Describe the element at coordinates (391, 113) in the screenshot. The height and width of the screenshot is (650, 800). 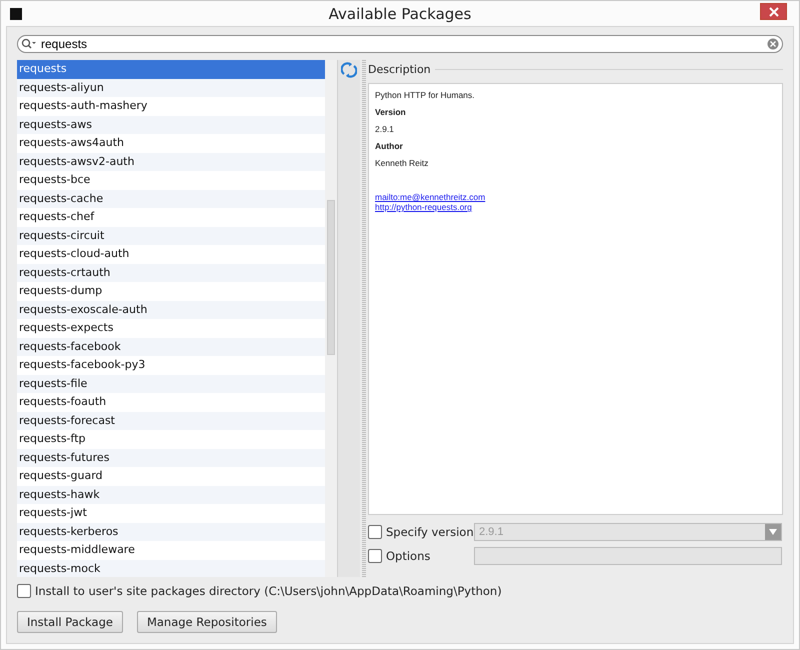
I see `version-label: Version` at that location.